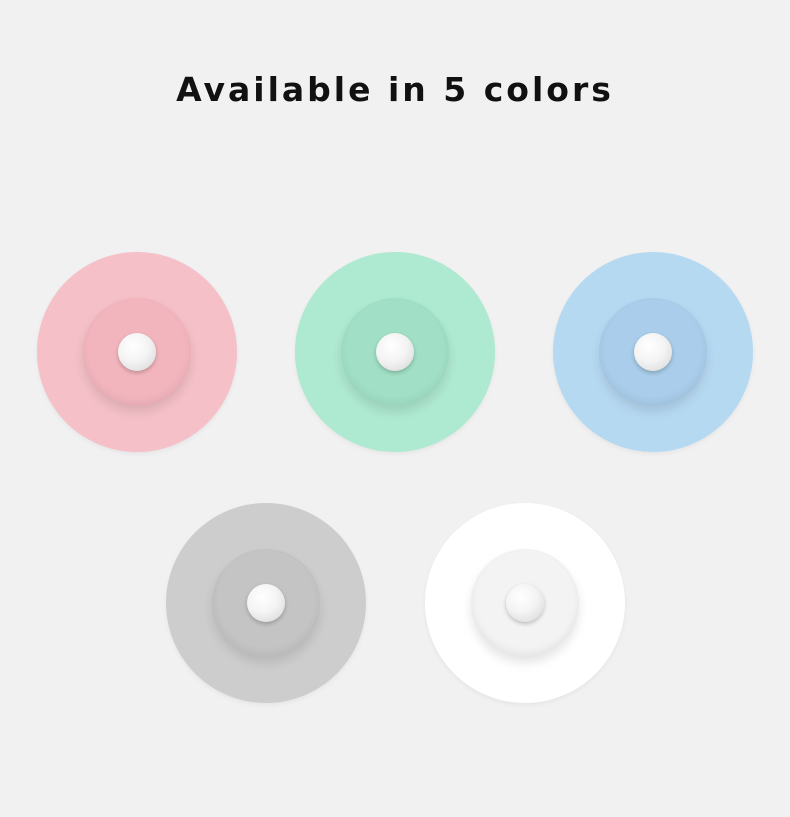 Image resolution: width=790 pixels, height=817 pixels. I want to click on stopper-blue, so click(653, 352).